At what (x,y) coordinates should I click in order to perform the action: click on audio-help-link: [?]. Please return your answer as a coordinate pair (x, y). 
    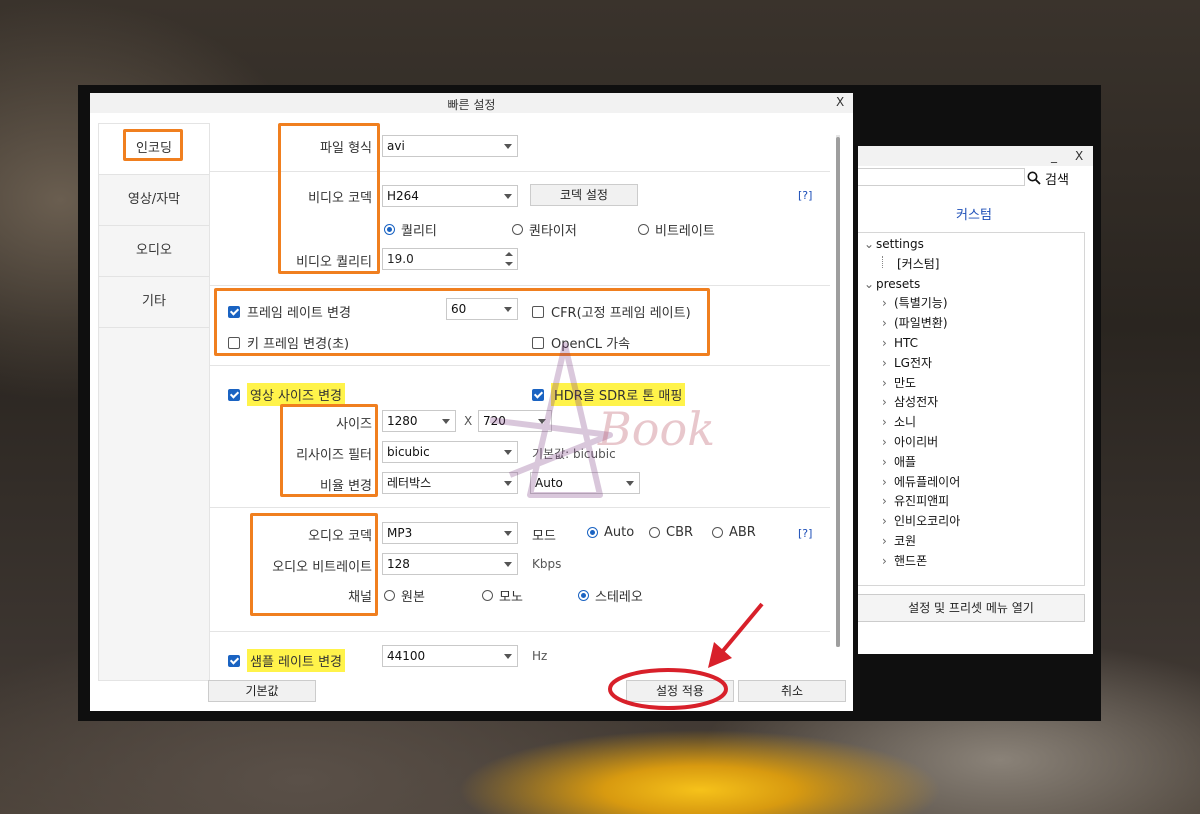
    Looking at the image, I should click on (805, 533).